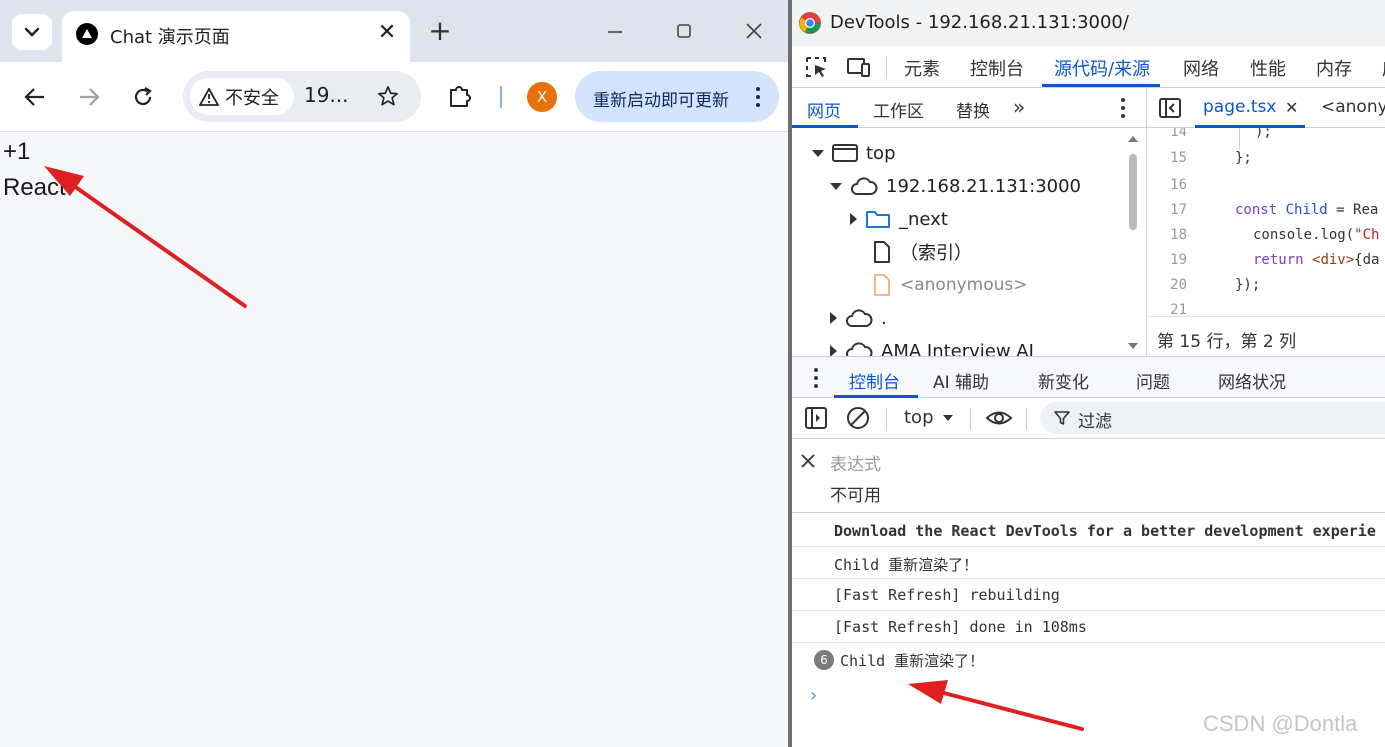 This screenshot has height=747, width=1385. Describe the element at coordinates (878, 219) in the screenshot. I see `folder-icon` at that location.